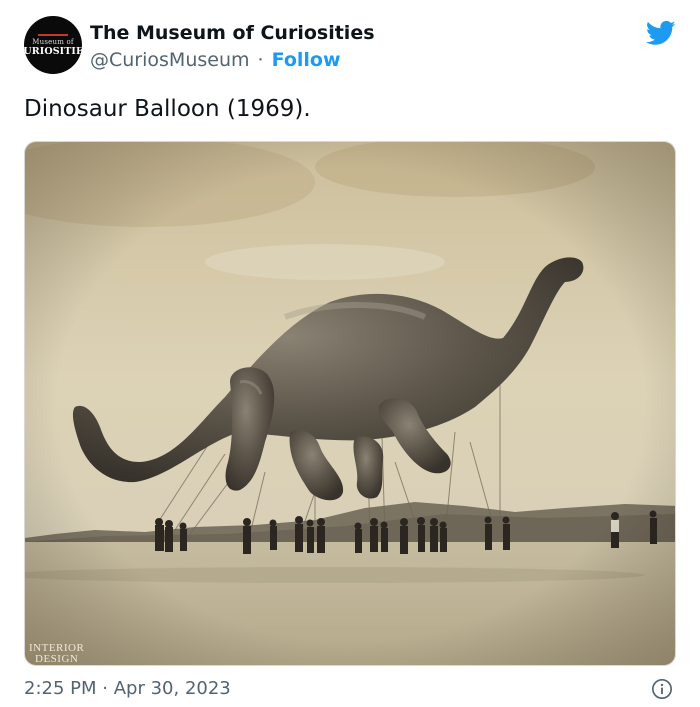 The image size is (700, 707). Describe the element at coordinates (167, 109) in the screenshot. I see `tweet-text: Dinosaur Balloon (1969).` at that location.